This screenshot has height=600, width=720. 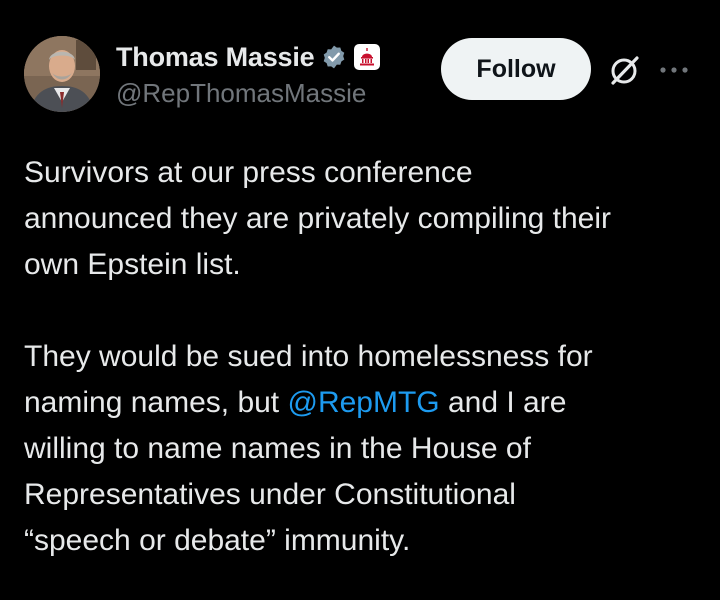 What do you see at coordinates (503, 402) in the screenshot?
I see `tweet-text-segment: and I are` at bounding box center [503, 402].